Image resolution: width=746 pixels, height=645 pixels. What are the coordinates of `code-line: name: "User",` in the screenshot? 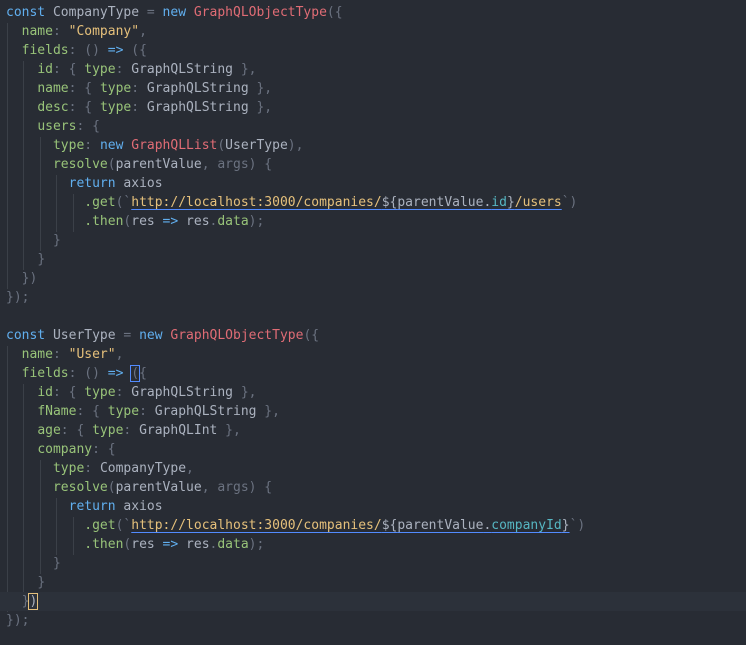 It's located at (376, 354).